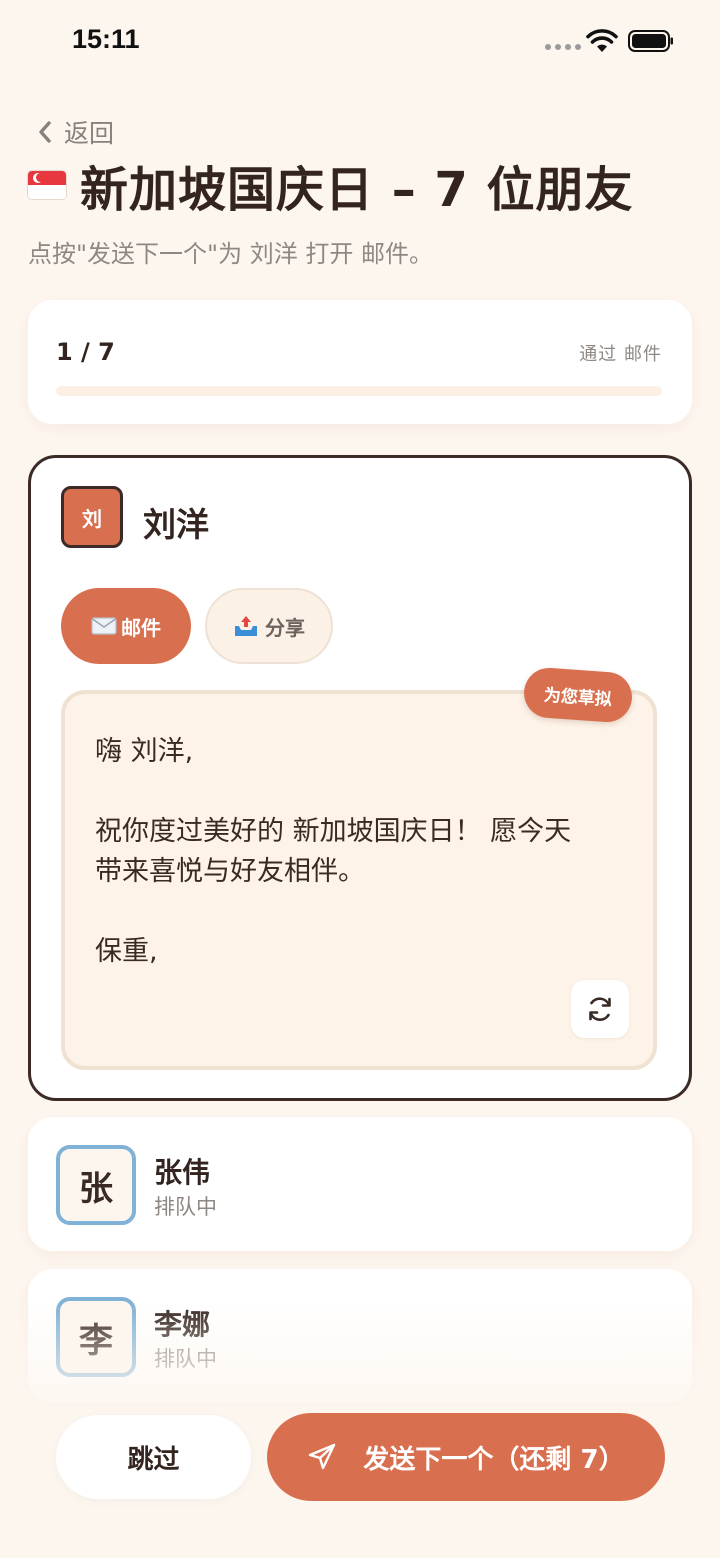 The image size is (720, 1558). What do you see at coordinates (230, 254) in the screenshot?
I see `page-subtitle: 点按"发送下一个"为 刘洋 打开 邮件。` at bounding box center [230, 254].